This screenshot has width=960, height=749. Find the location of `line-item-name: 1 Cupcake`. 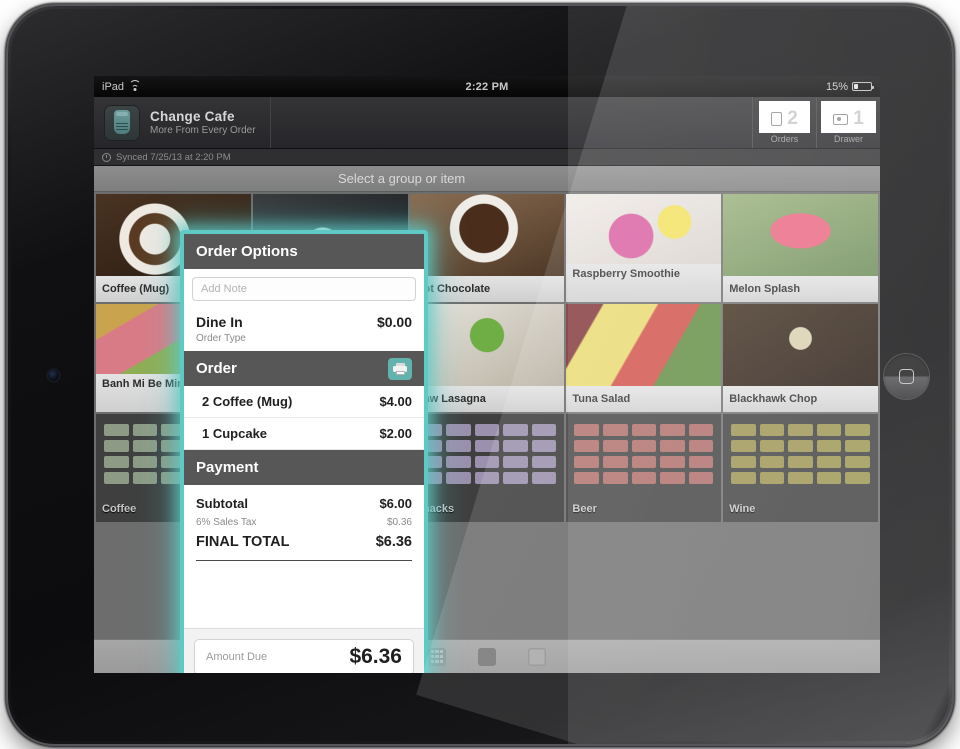

line-item-name: 1 Cupcake is located at coordinates (235, 433).